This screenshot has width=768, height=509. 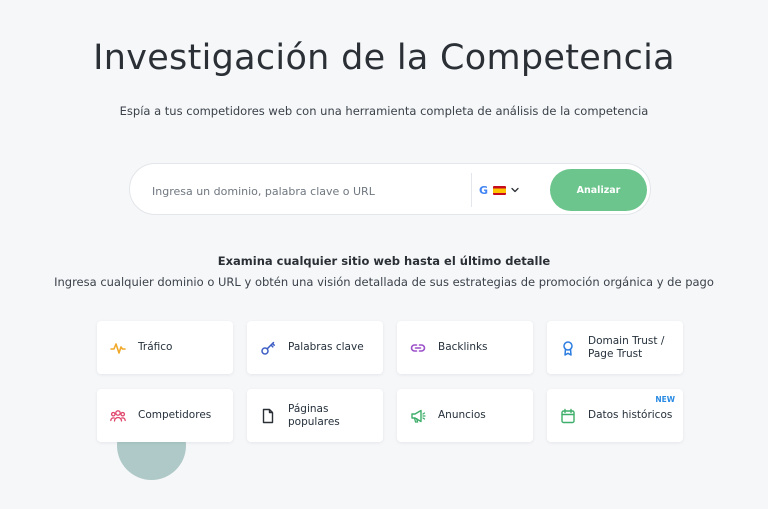 I want to click on feature-card-label: Datos históricos, so click(x=630, y=415).